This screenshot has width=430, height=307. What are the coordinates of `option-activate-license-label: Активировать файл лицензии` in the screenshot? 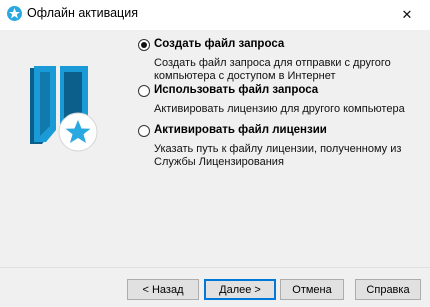 It's located at (240, 130).